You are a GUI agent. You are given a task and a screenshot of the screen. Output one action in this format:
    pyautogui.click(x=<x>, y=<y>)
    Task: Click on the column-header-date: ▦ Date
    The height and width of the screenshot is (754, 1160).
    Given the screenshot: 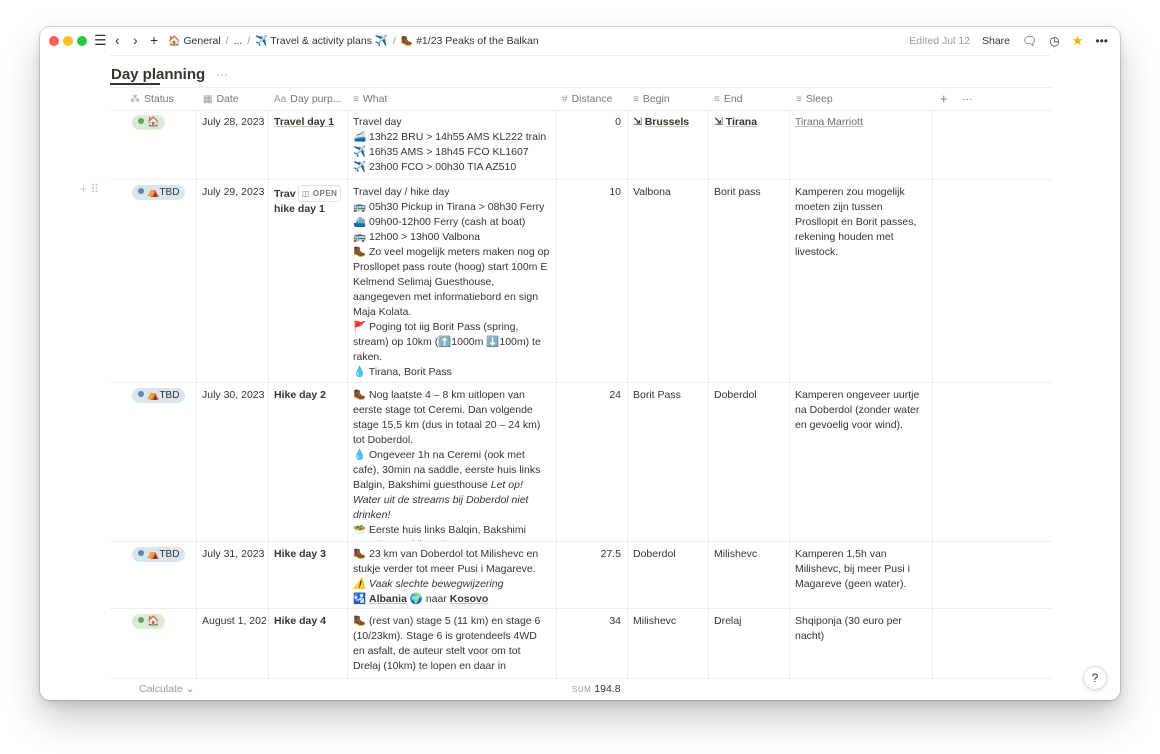 What is the action you would take?
    pyautogui.click(x=233, y=99)
    